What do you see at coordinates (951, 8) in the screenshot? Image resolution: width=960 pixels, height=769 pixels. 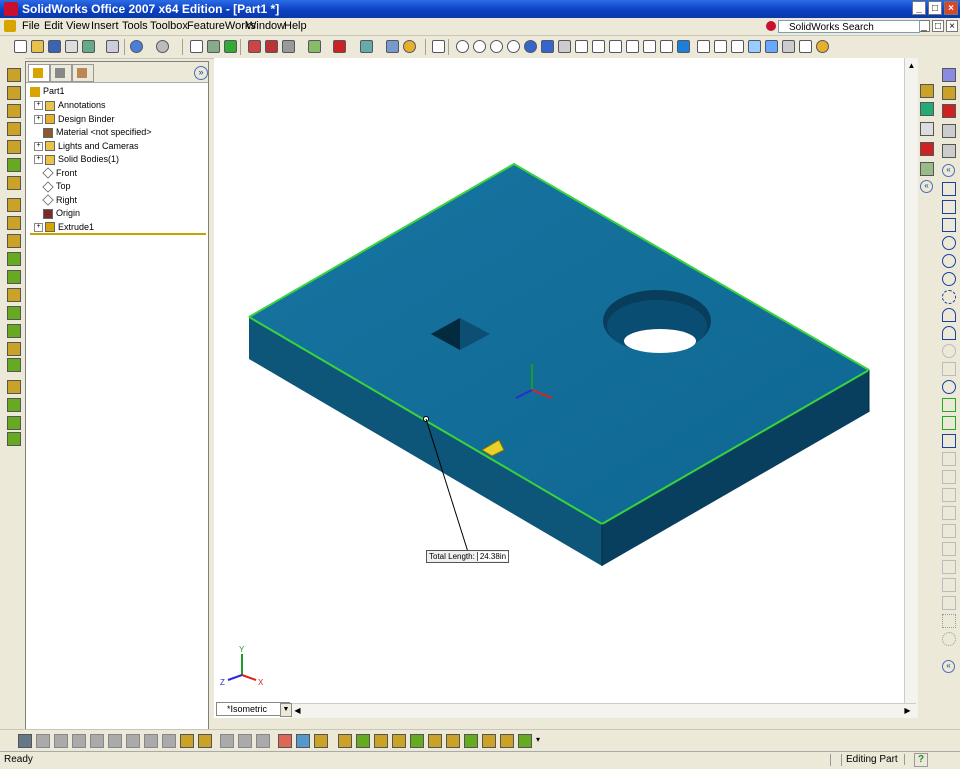 I see `close-button: ×` at bounding box center [951, 8].